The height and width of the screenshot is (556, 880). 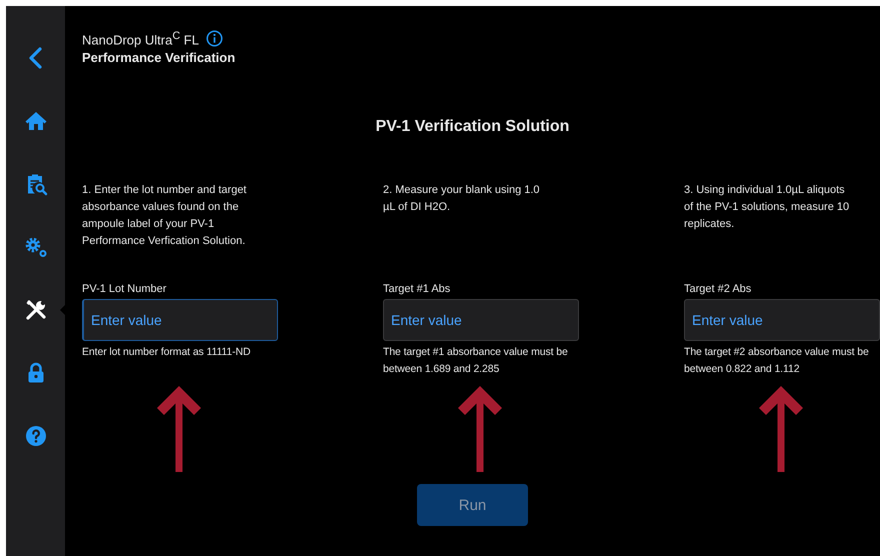 I want to click on step-instruction: 1. Enter the lot number and target absorbance values found on the ampoule label of your PV-1 Performance Verfication Solution., so click(x=165, y=216).